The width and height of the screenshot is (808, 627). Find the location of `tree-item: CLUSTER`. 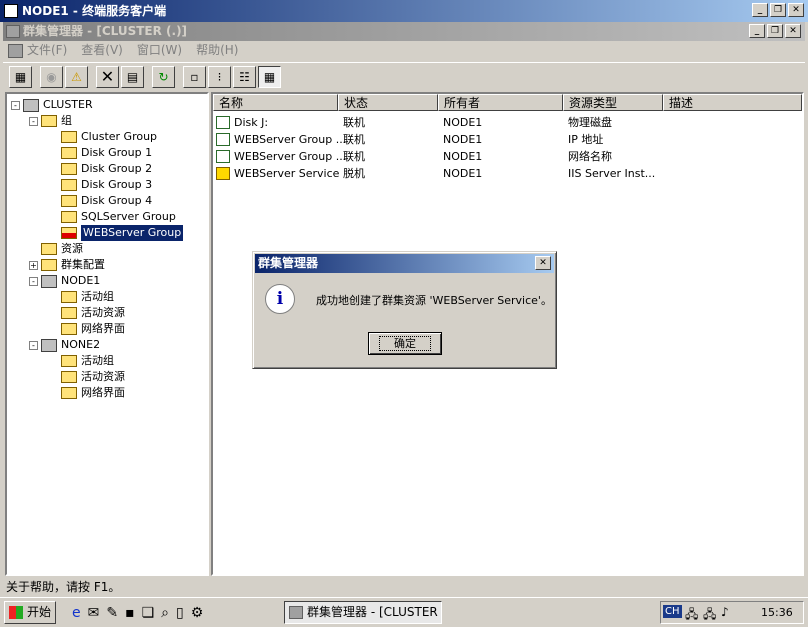

tree-item: CLUSTER is located at coordinates (58, 105).